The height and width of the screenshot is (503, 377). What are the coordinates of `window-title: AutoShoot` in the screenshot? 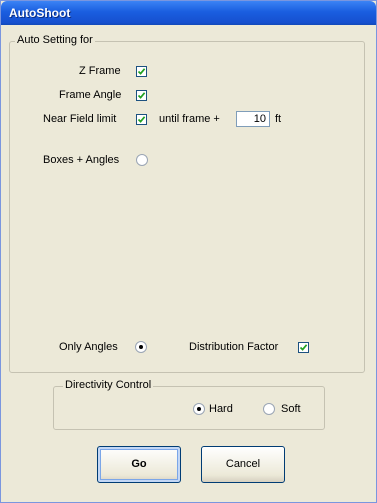 It's located at (40, 13).